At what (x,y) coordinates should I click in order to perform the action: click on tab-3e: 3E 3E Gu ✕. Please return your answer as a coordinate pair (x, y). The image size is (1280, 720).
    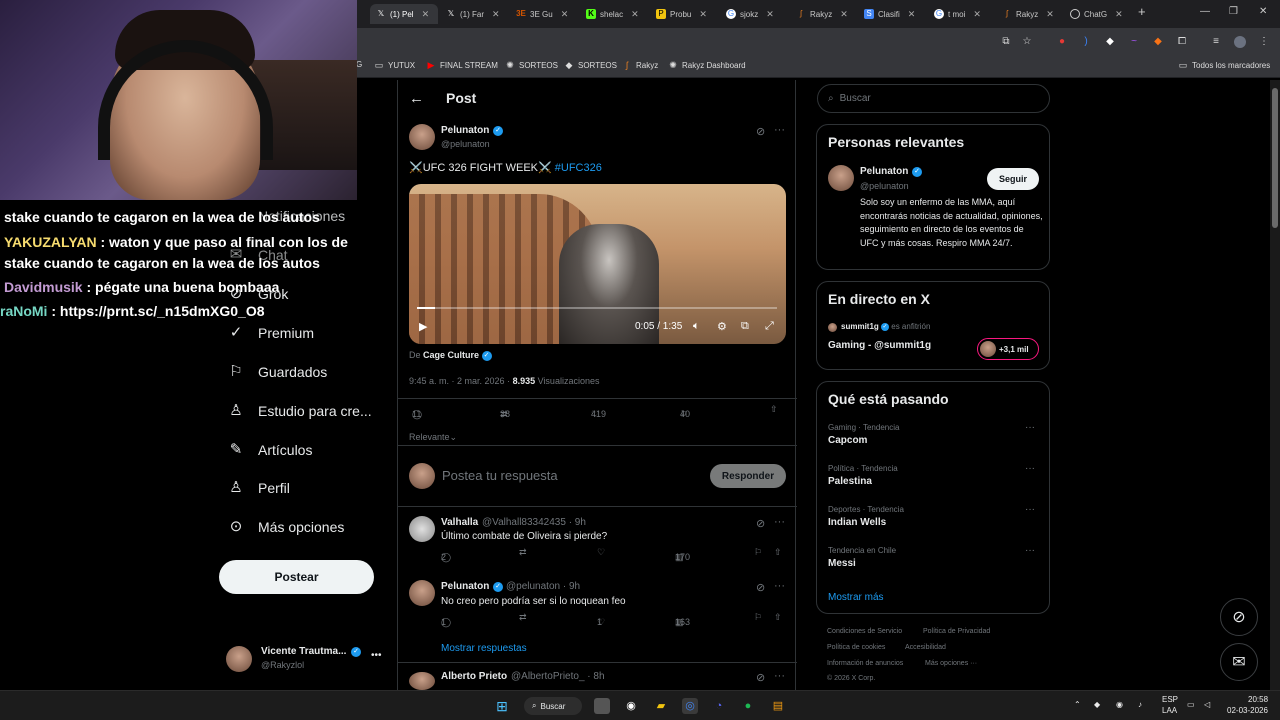
    Looking at the image, I should click on (547, 14).